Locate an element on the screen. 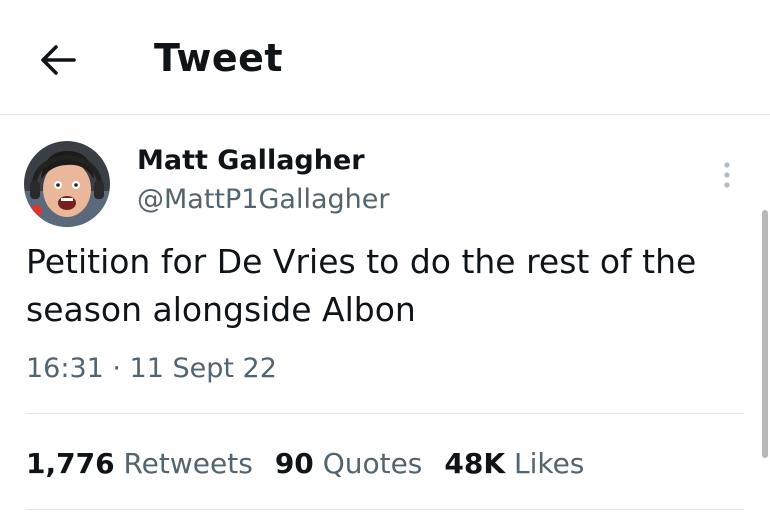  likes-count: 48K is located at coordinates (475, 463).